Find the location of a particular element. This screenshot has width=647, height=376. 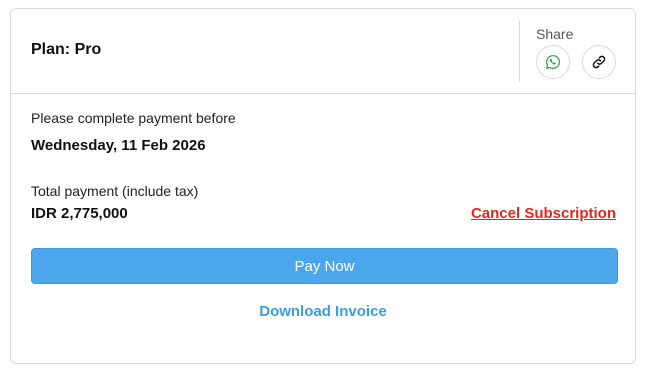

share-divider is located at coordinates (519, 51).